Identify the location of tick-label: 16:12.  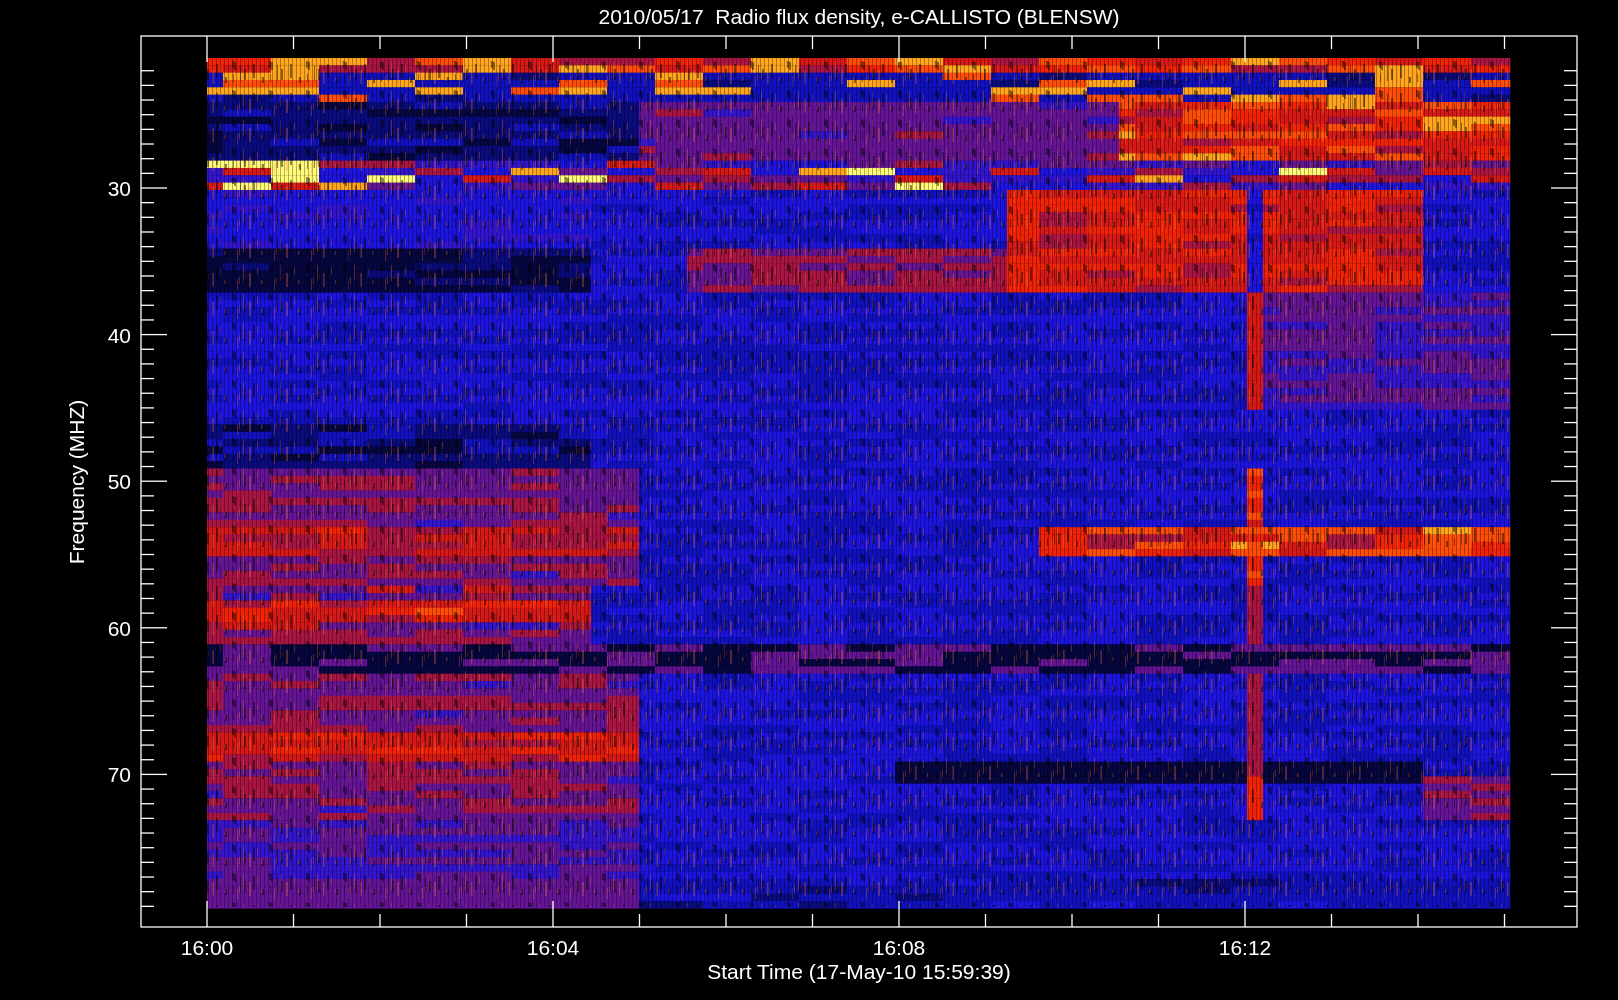
(1245, 947).